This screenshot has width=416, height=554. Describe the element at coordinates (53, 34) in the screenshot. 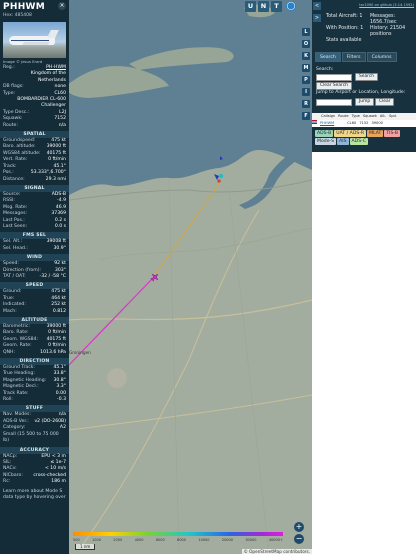

I see `photo-tail` at that location.